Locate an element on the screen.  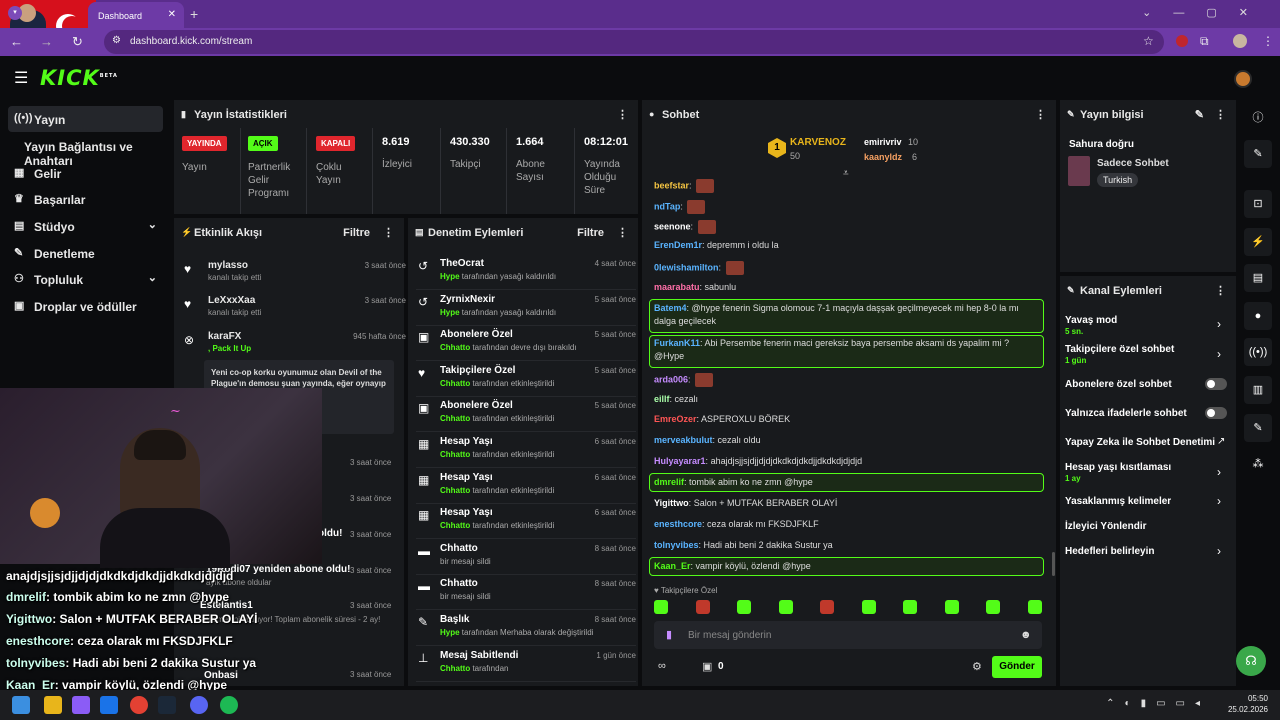
chat-username: tolnyvibes is located at coordinates (676, 545).